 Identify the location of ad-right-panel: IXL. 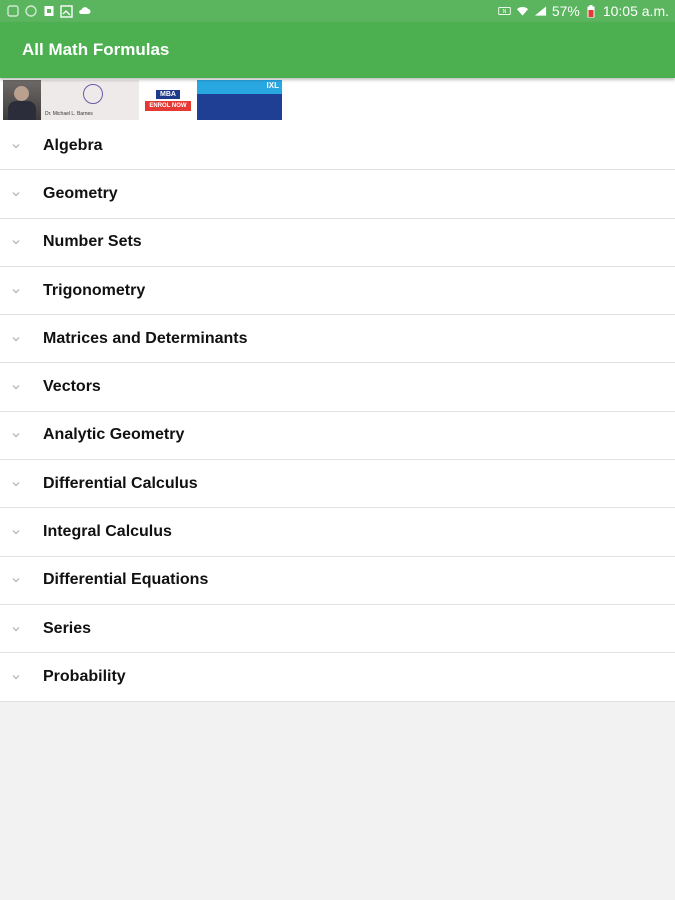
(239, 100).